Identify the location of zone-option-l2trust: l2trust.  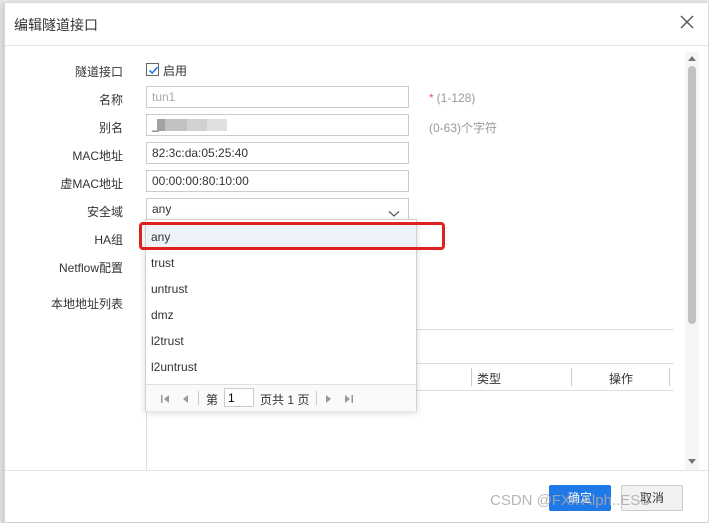
(281, 341).